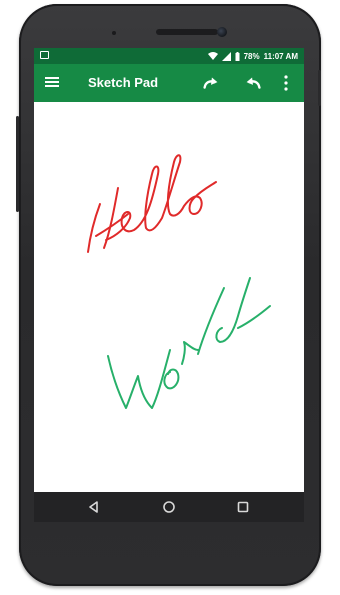 This screenshot has width=340, height=595. Describe the element at coordinates (123, 82) in the screenshot. I see `app-title: Sketch Pad` at that location.